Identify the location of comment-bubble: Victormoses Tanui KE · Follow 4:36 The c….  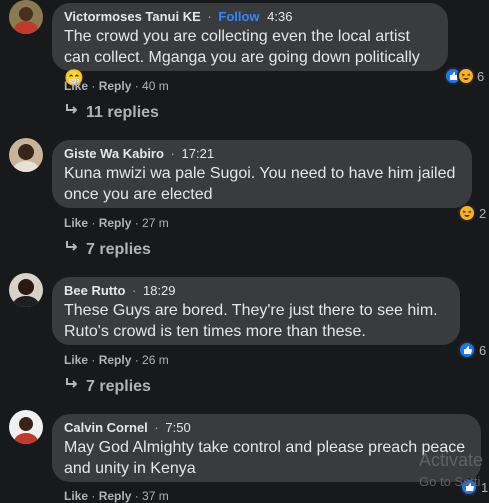
(250, 45).